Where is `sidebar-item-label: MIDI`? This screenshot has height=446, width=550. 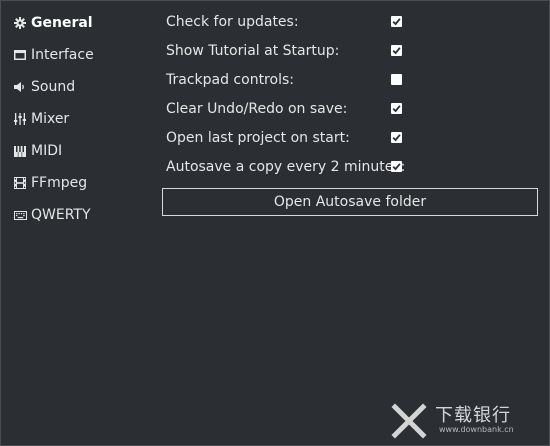
sidebar-item-label: MIDI is located at coordinates (47, 151).